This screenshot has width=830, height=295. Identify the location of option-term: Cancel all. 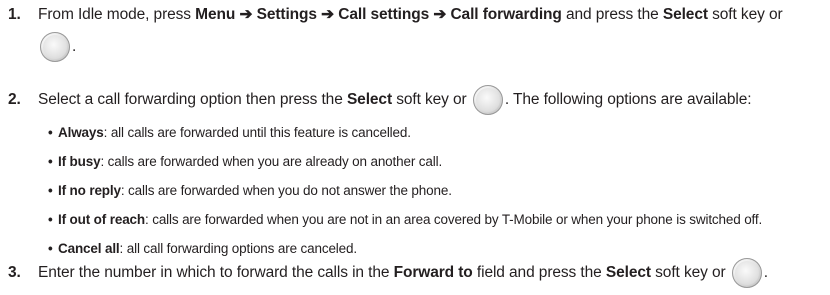
(89, 248).